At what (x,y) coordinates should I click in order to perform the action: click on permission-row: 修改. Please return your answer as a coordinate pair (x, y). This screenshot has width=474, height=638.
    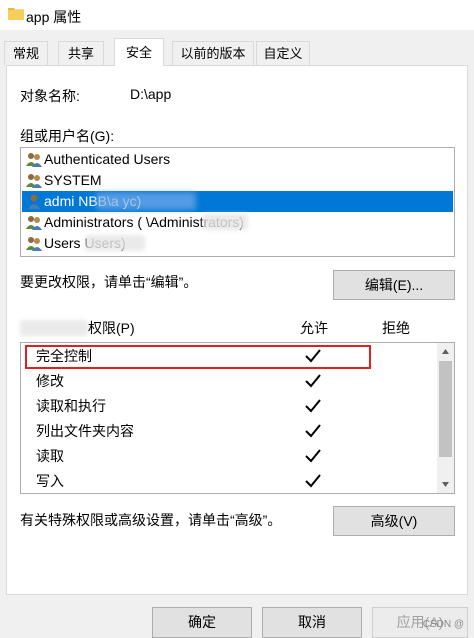
    Looking at the image, I should click on (228, 381).